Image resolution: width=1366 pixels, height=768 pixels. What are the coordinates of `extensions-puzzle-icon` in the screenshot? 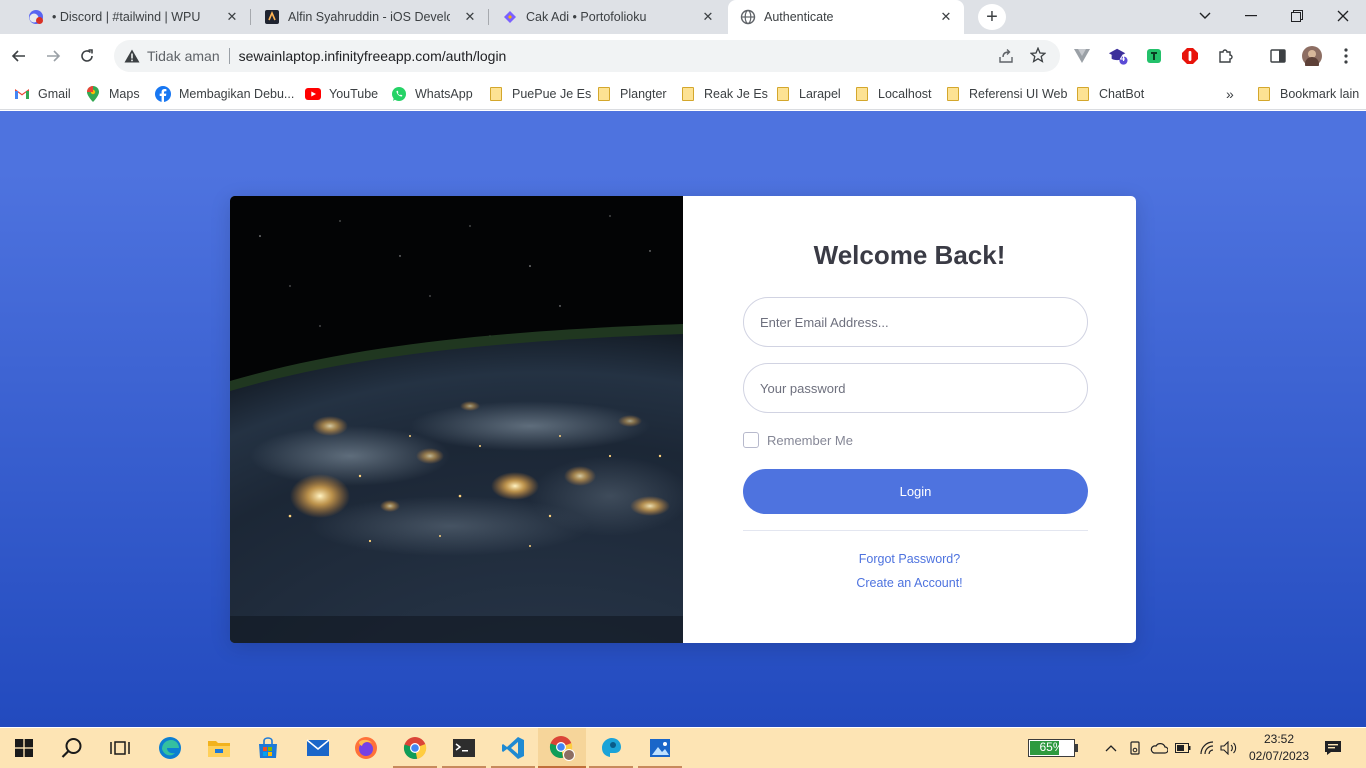 It's located at (1226, 56).